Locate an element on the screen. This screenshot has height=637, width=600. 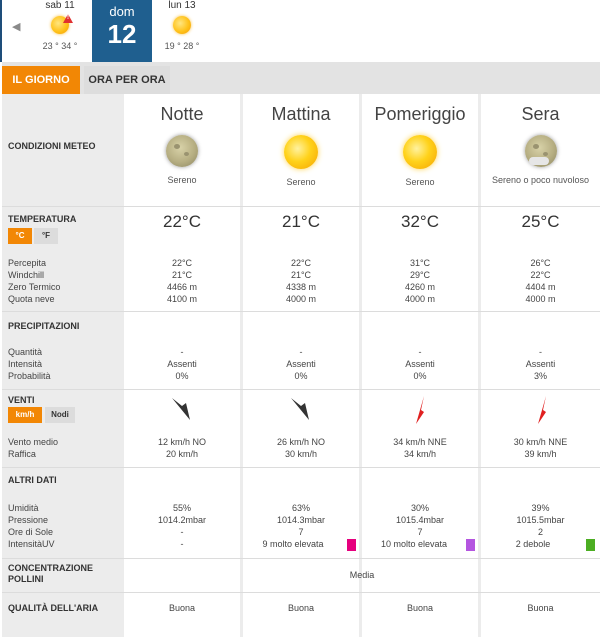
value-ore-di-sole: - is located at coordinates (182, 532).